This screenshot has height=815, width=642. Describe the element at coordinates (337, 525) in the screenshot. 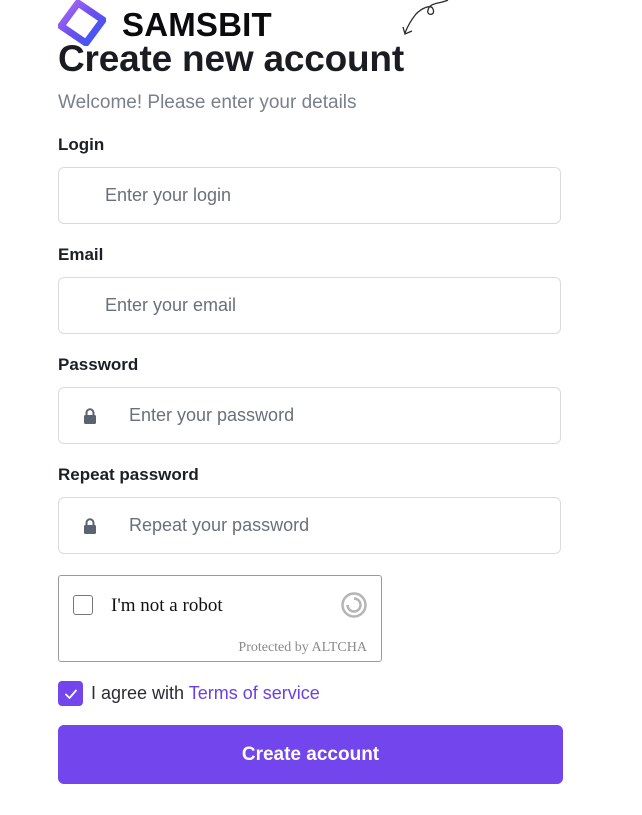

I see `repeat-password-input` at that location.